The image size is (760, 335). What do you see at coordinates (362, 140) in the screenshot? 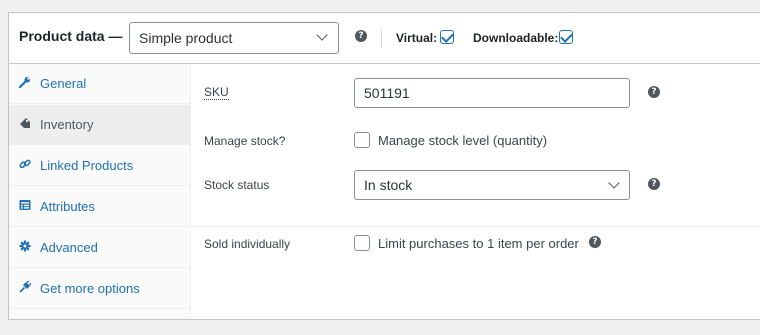
I see `manage-stock-checkbox` at bounding box center [362, 140].